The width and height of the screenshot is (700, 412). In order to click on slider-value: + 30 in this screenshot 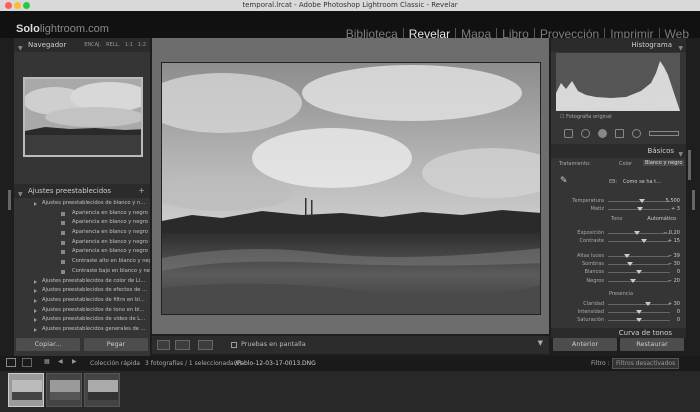, I will do `click(674, 304)`.